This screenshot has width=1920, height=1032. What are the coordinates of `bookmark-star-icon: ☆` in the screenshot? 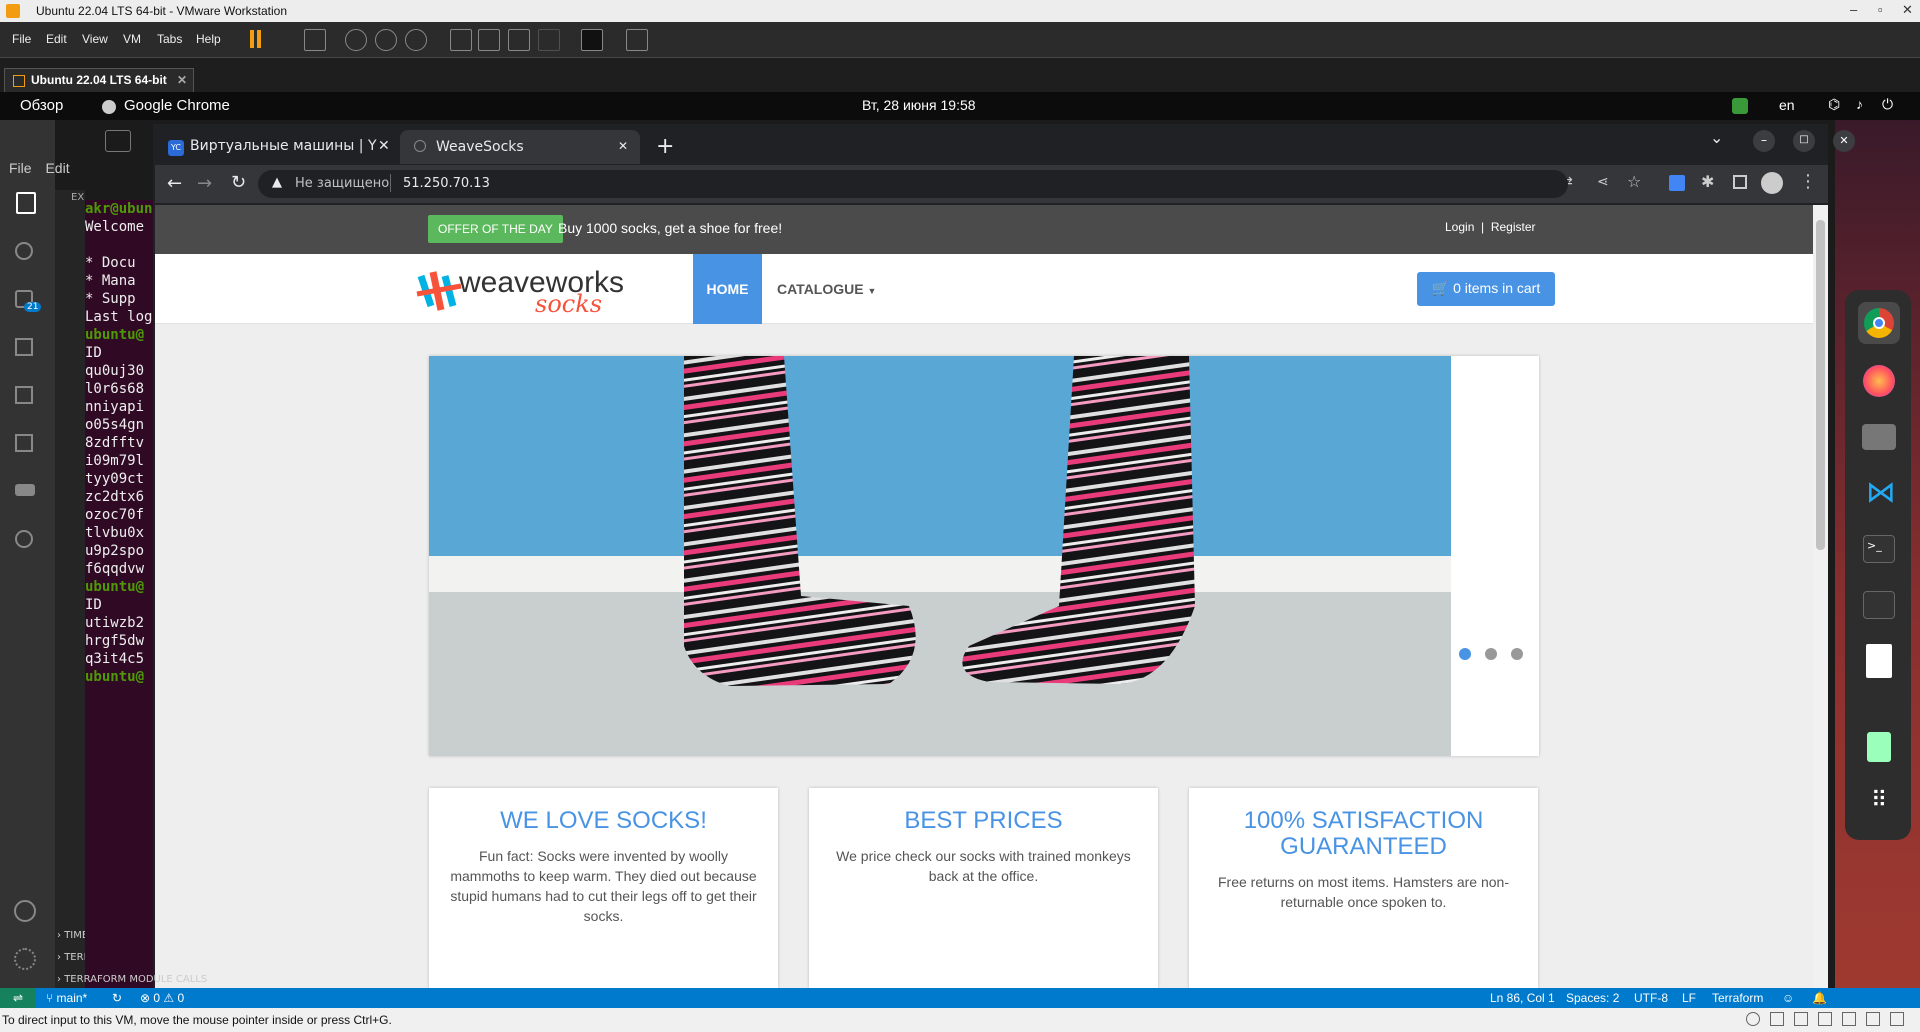 It's located at (1634, 181).